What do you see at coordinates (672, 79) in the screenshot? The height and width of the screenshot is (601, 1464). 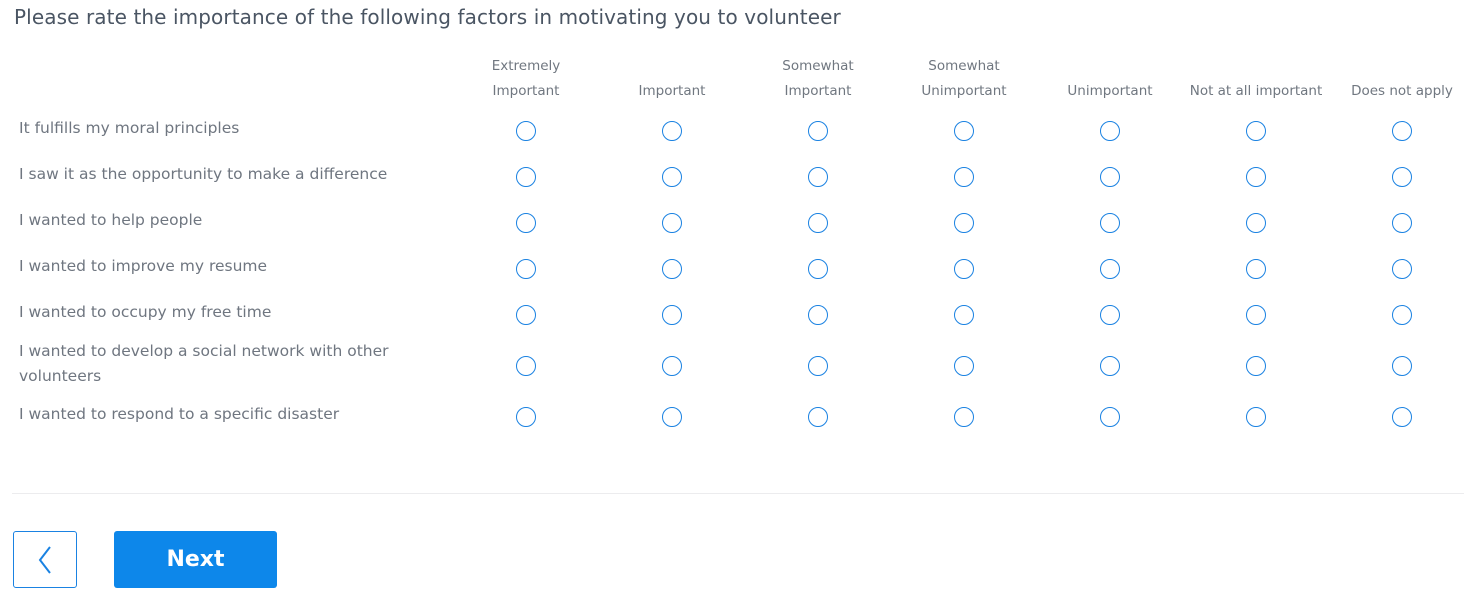 I see `column-header: Important` at bounding box center [672, 79].